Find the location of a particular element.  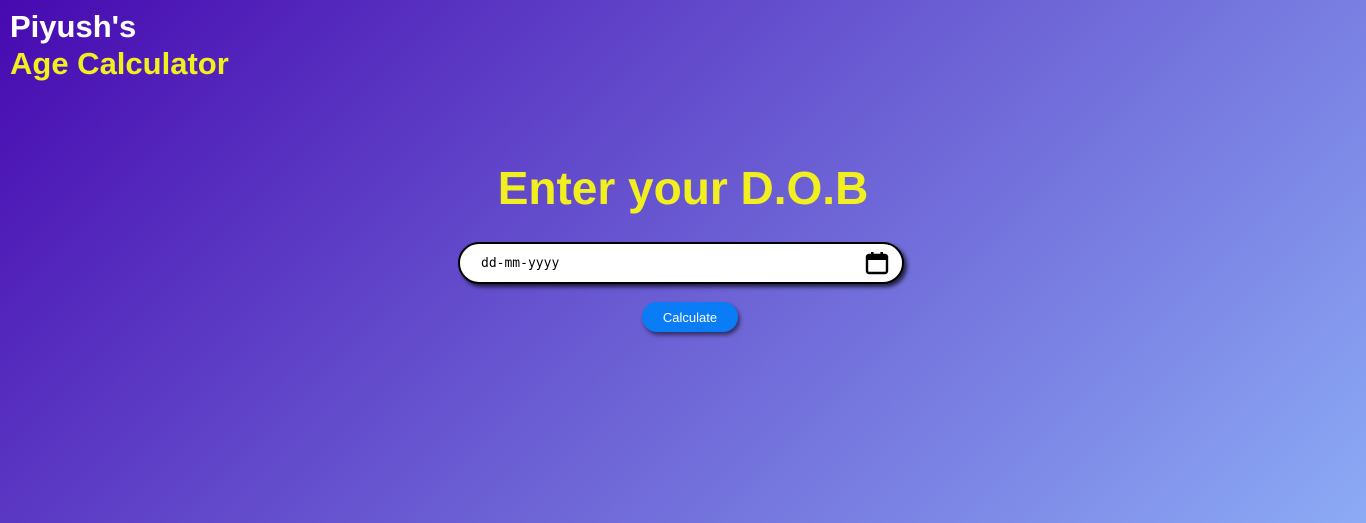

brand-app-name: Age Calculator is located at coordinates (119, 63).